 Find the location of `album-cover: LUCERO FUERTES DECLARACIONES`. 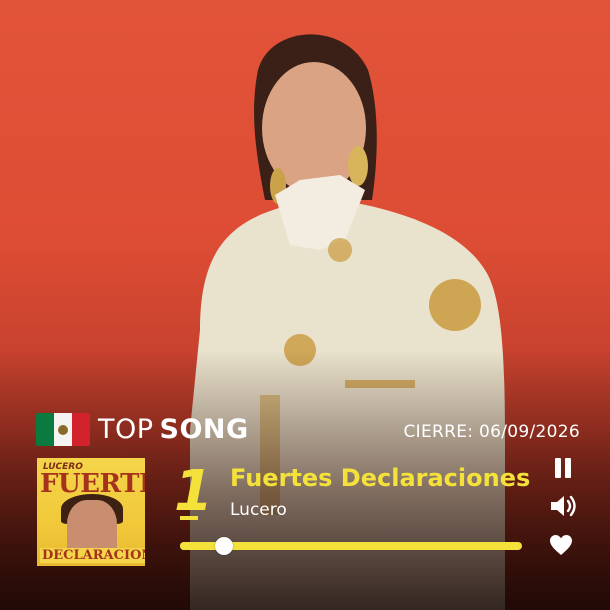

album-cover: LUCERO FUERTES DECLARACIONES is located at coordinates (91, 512).